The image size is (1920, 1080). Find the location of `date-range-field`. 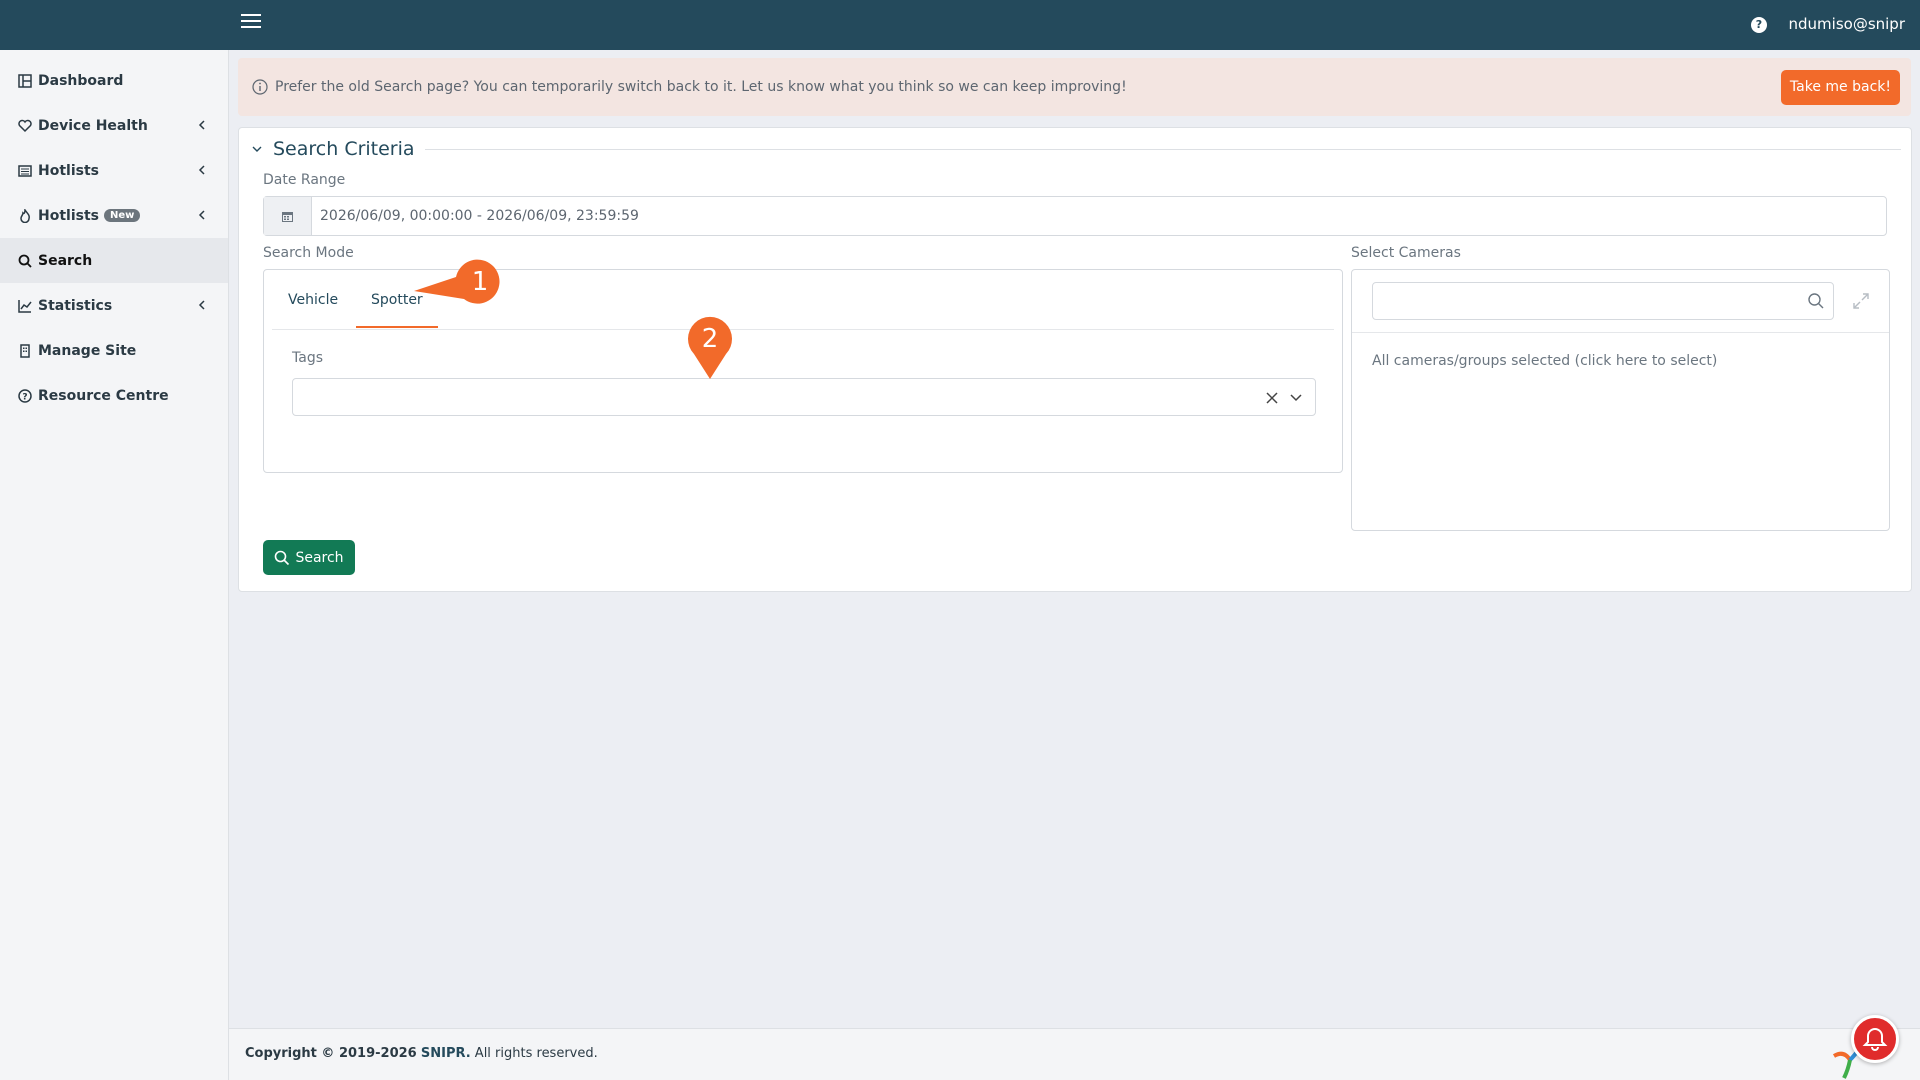

date-range-field is located at coordinates (1075, 216).